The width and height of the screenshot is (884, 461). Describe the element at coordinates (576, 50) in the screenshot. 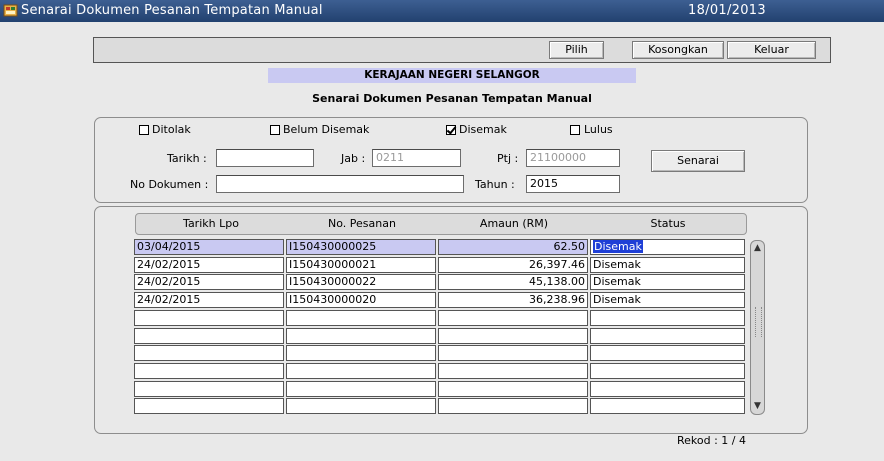

I see `pilih-button: Pilih` at that location.